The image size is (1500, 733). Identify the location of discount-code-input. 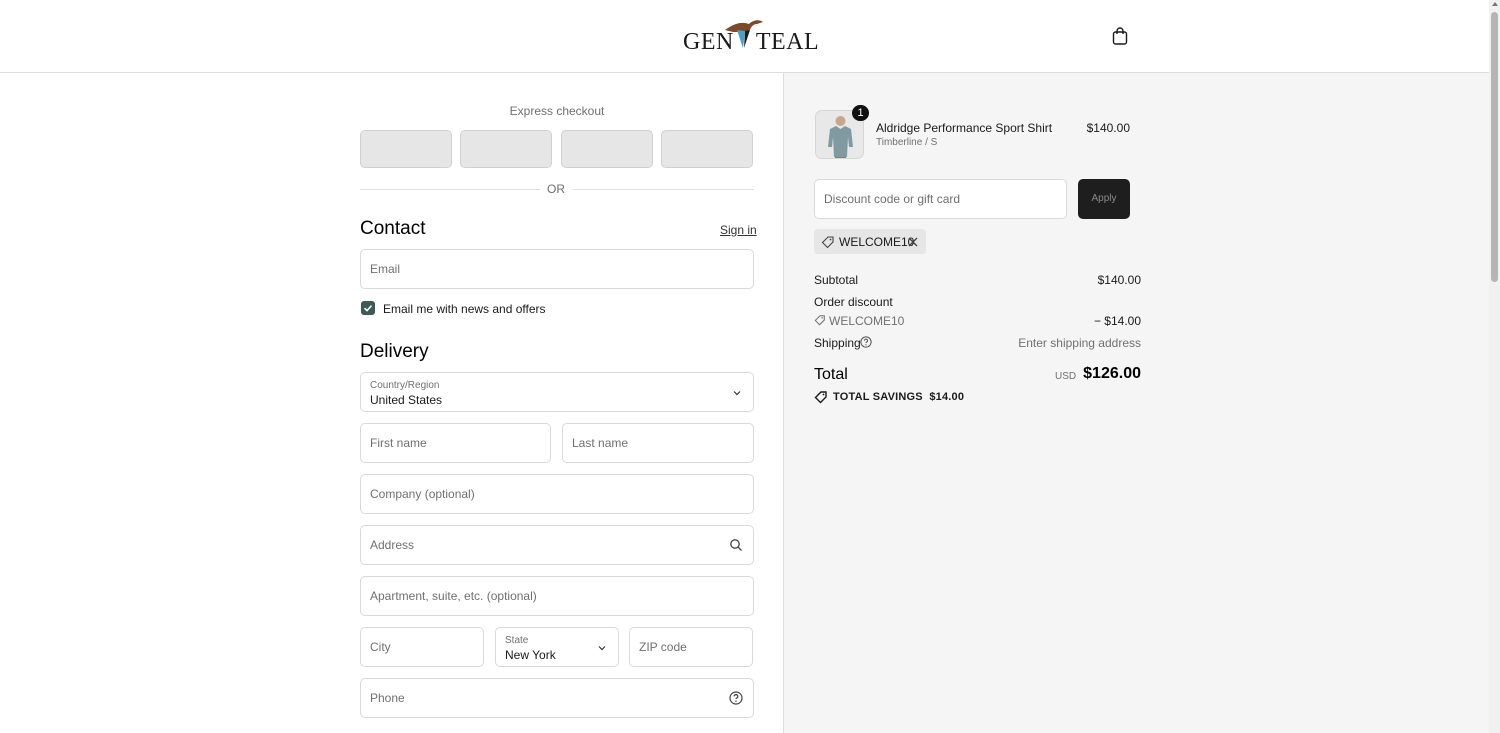
(940, 199).